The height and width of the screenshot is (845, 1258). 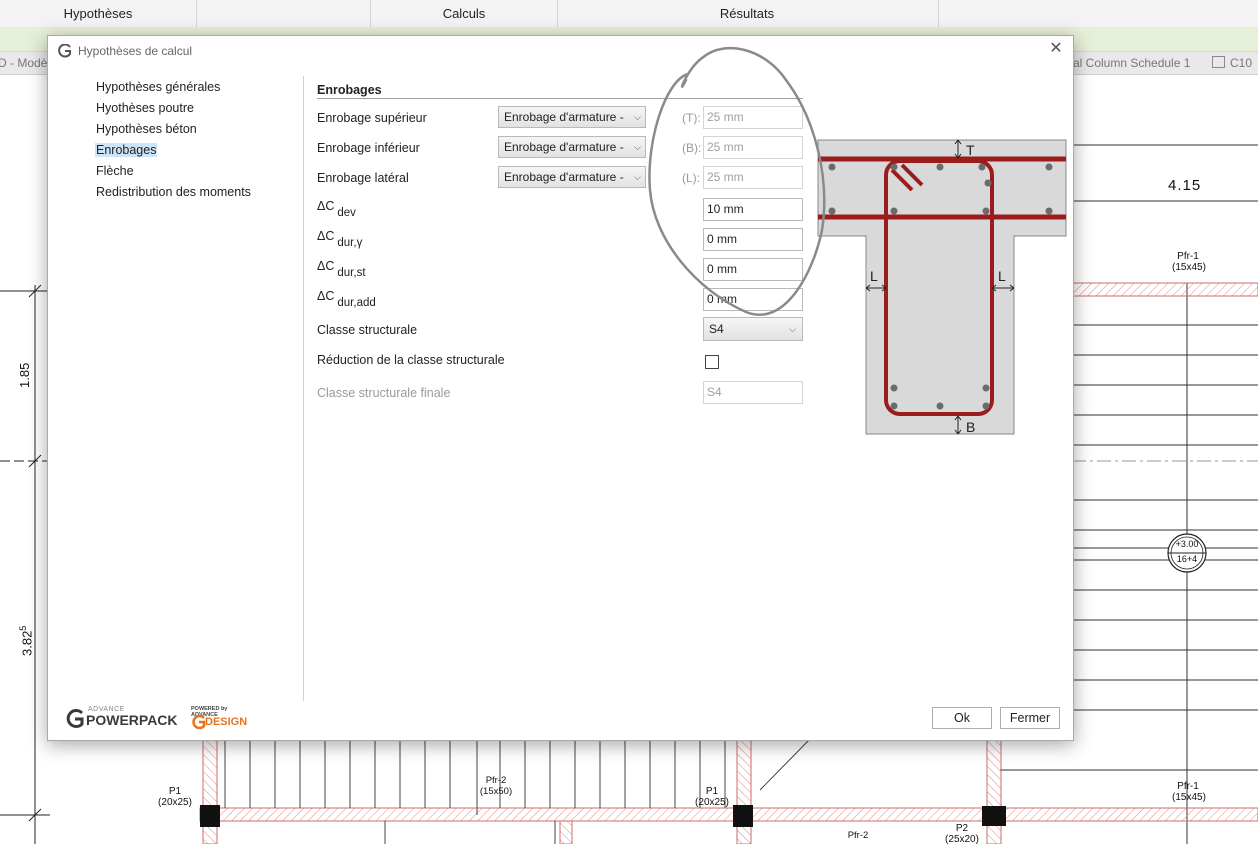 I want to click on dimension-label-top-value: 1.85, so click(x=24, y=375).